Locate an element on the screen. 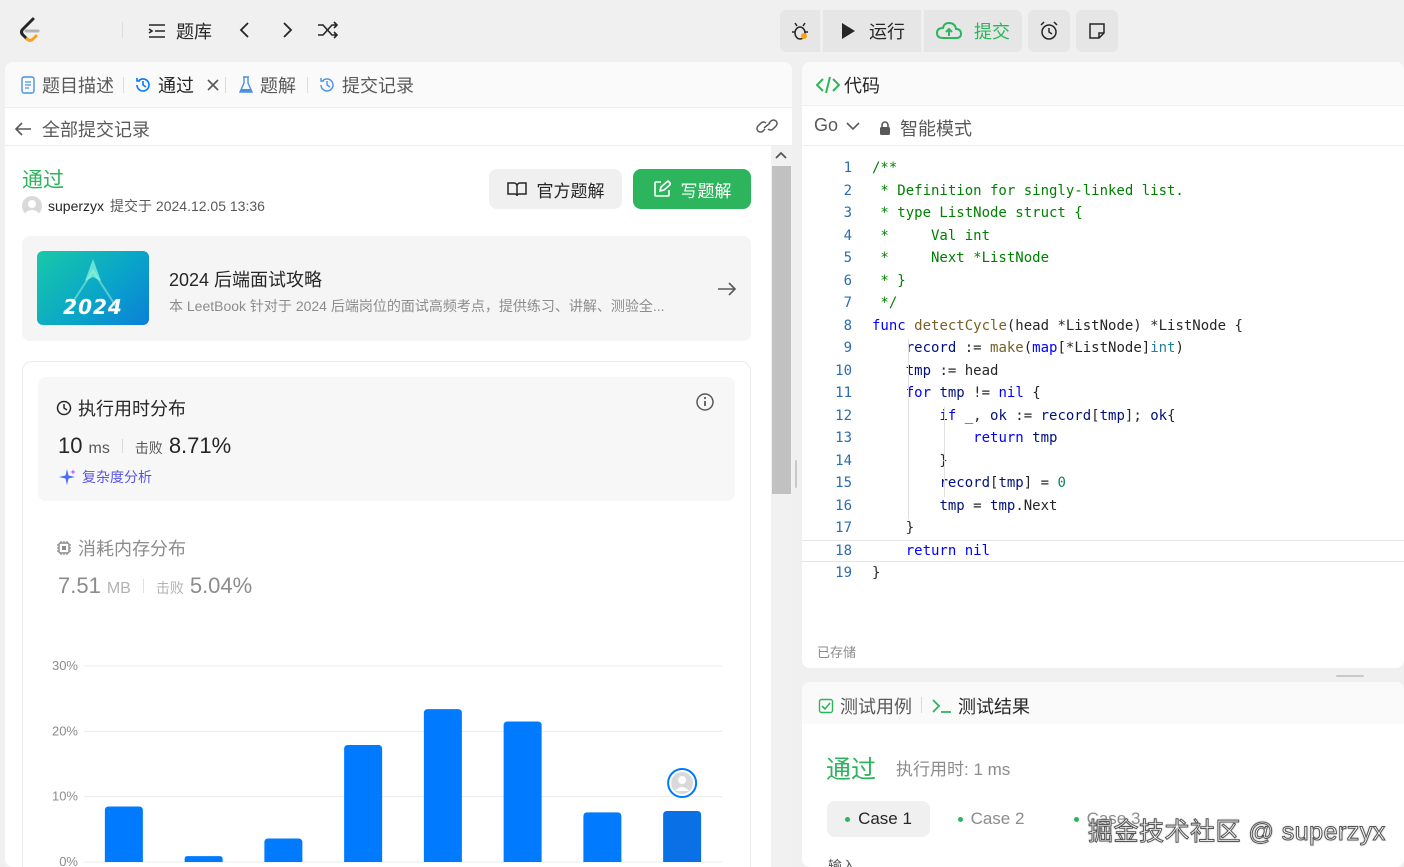  scroll-up-arrow is located at coordinates (781, 155).